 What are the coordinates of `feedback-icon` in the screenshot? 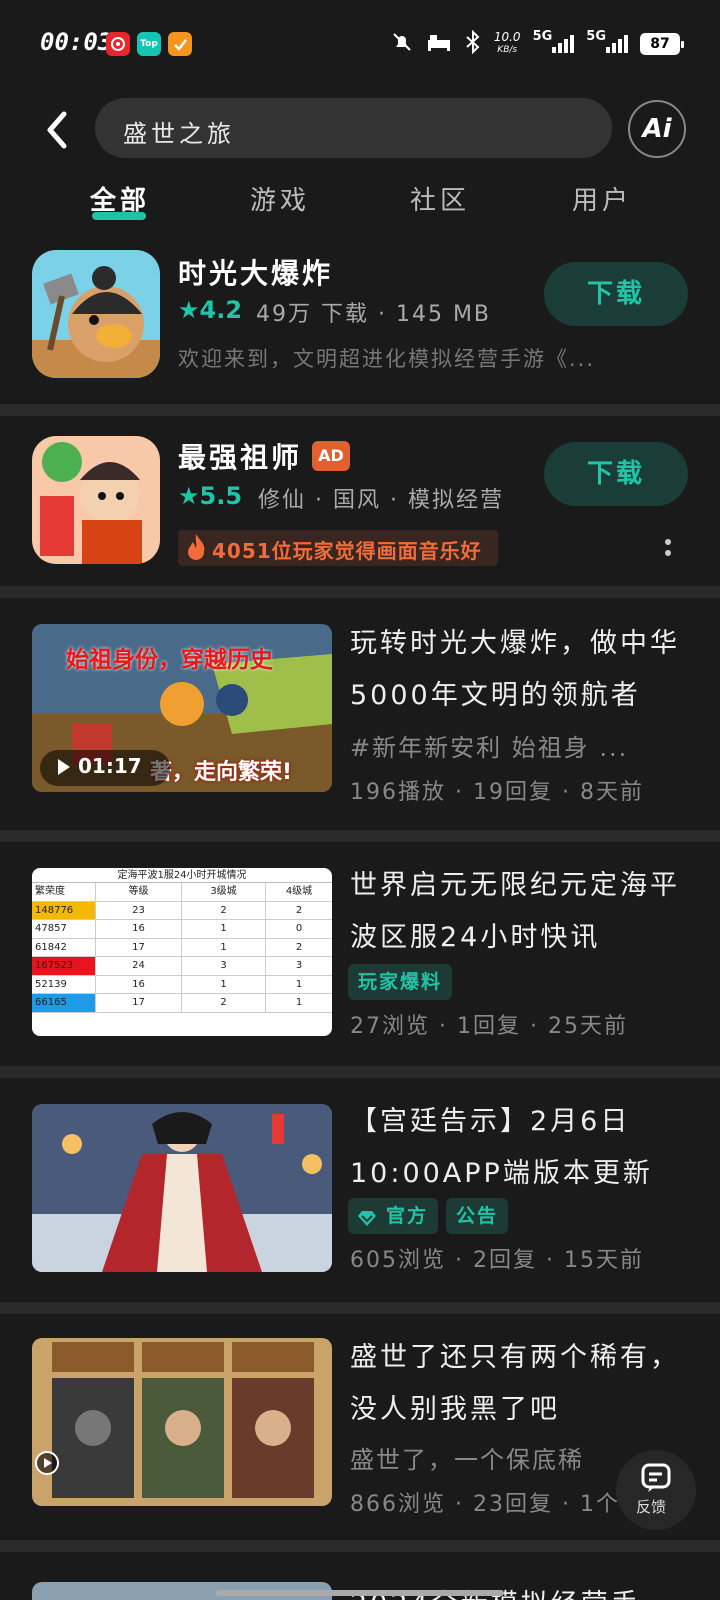 It's located at (656, 1480).